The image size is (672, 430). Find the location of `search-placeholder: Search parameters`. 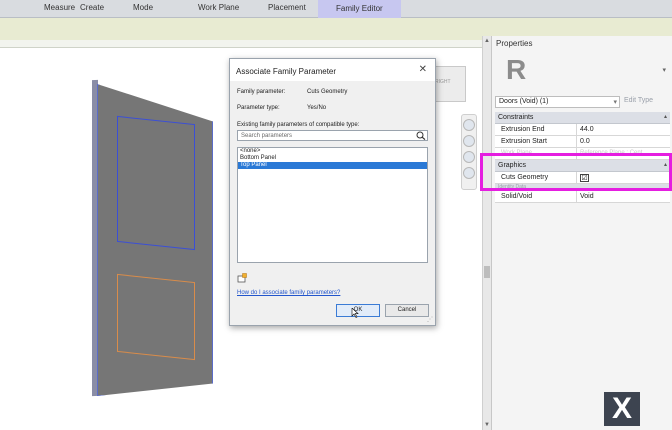

search-placeholder: Search parameters is located at coordinates (267, 136).